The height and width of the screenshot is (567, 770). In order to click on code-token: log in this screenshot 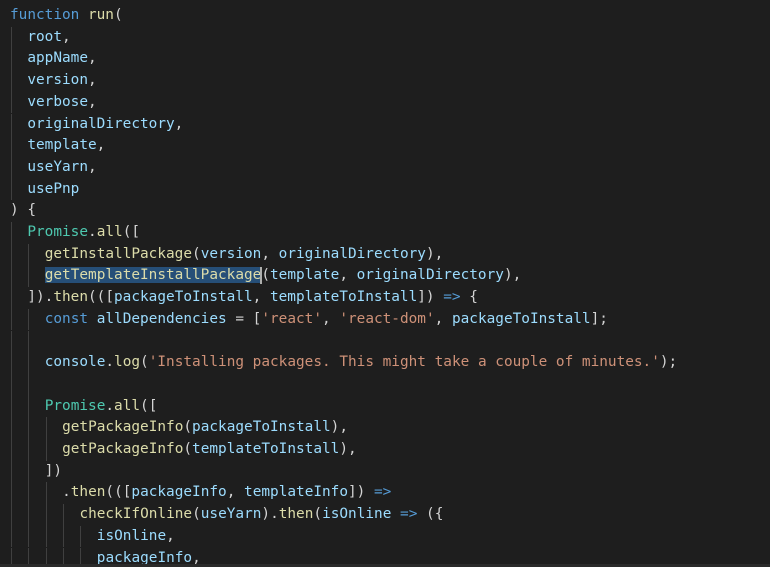, I will do `click(127, 362)`.